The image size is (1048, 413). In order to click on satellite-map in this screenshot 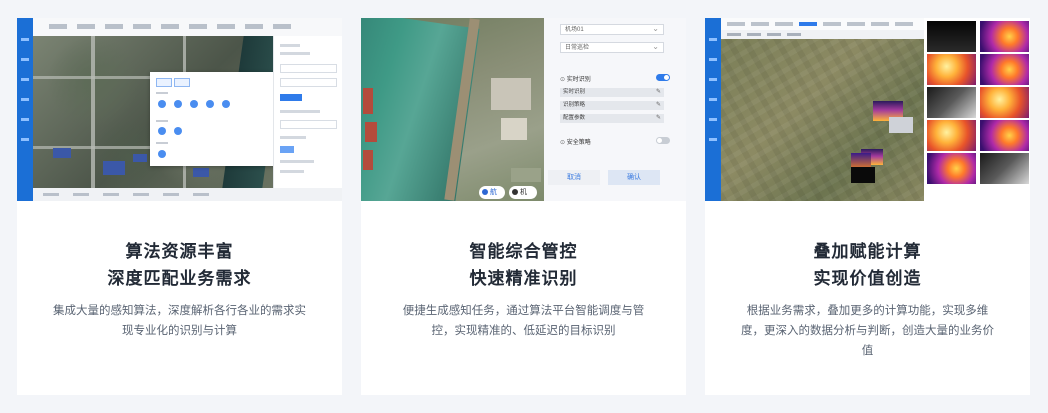, I will do `click(158, 112)`.